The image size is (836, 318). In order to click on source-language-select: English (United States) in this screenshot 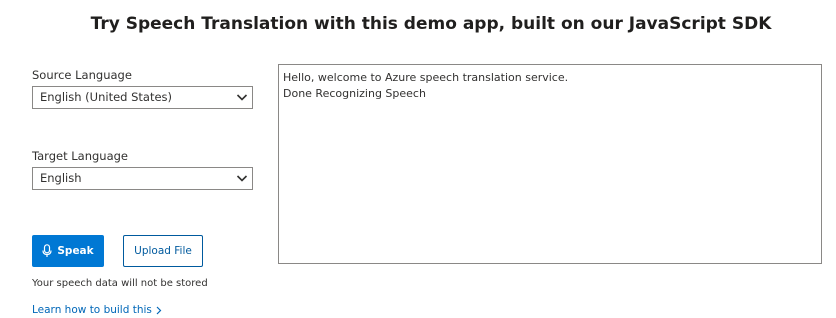, I will do `click(142, 97)`.